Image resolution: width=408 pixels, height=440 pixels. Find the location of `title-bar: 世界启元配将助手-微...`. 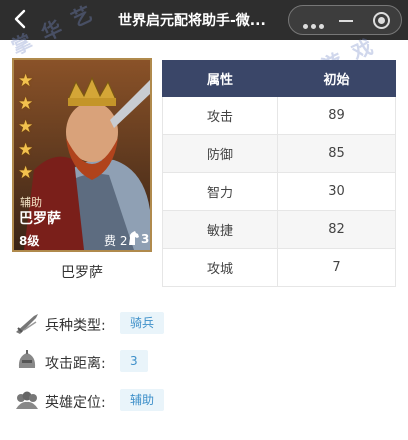

title-bar: 世界启元配将助手-微... is located at coordinates (204, 20).